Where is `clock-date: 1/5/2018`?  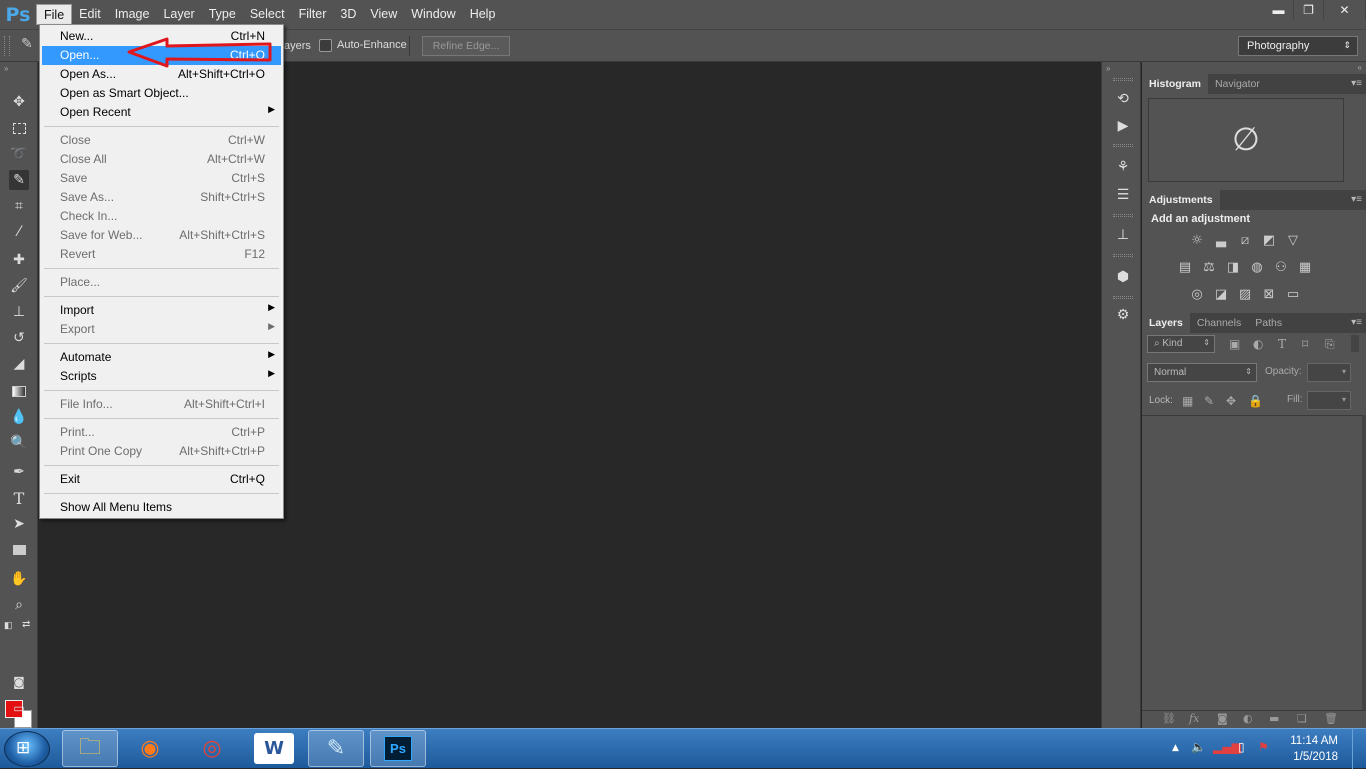 clock-date: 1/5/2018 is located at coordinates (1315, 757).